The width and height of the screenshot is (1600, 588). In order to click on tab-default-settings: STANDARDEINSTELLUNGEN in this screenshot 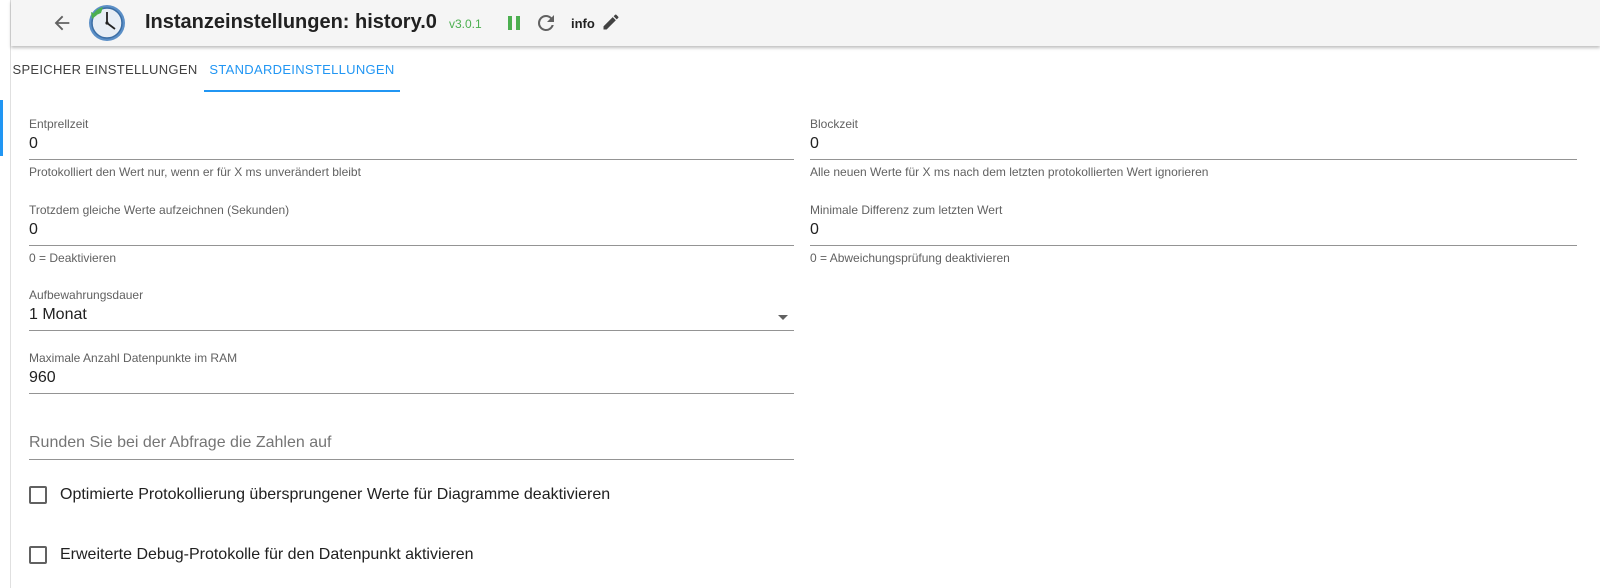, I will do `click(302, 69)`.